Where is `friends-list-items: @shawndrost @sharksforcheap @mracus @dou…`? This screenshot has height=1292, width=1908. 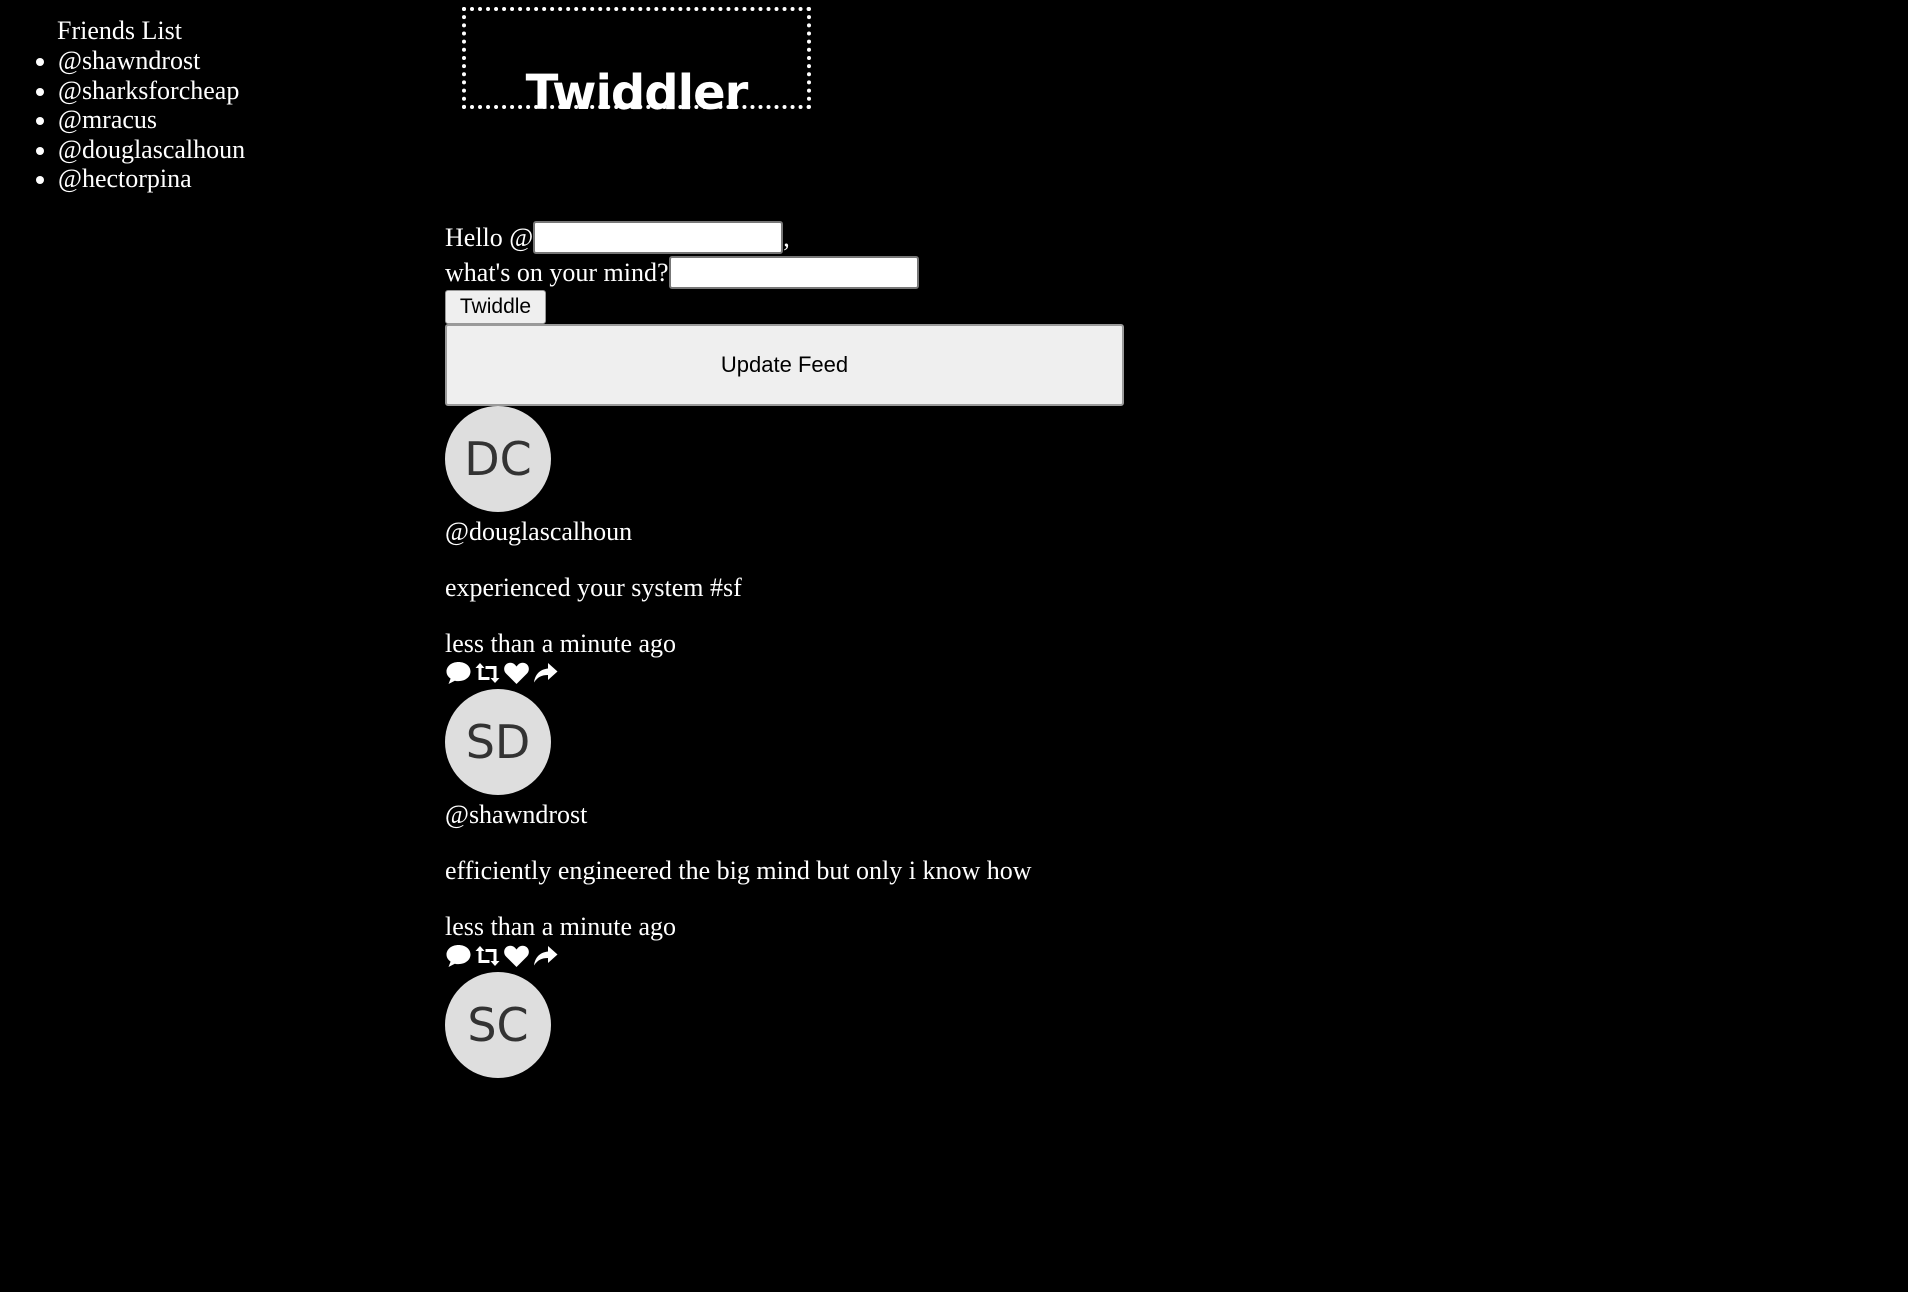 friends-list-items: @shawndrost @sharksforcheap @mracus @dou… is located at coordinates (122, 120).